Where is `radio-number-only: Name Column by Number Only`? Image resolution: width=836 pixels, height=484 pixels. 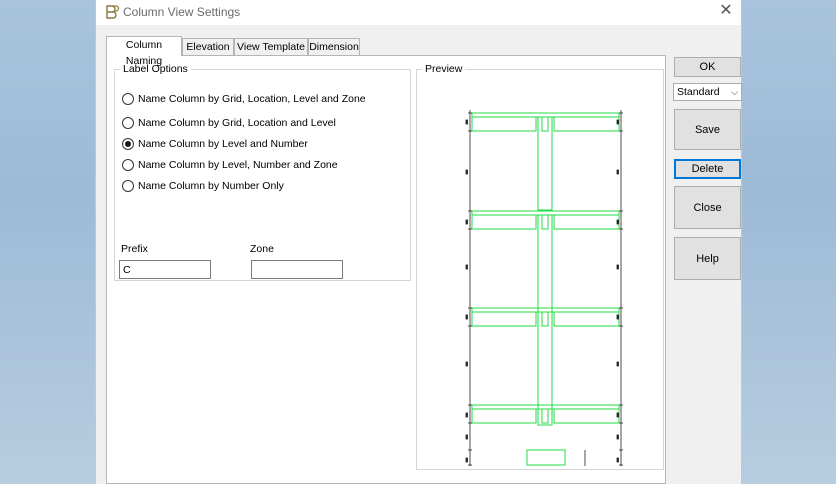
radio-number-only: Name Column by Number Only is located at coordinates (203, 186).